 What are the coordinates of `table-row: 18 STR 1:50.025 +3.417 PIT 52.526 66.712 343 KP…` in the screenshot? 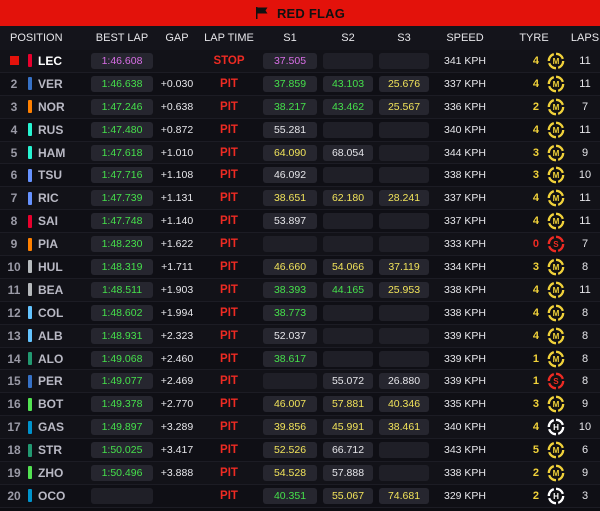 It's located at (300, 451).